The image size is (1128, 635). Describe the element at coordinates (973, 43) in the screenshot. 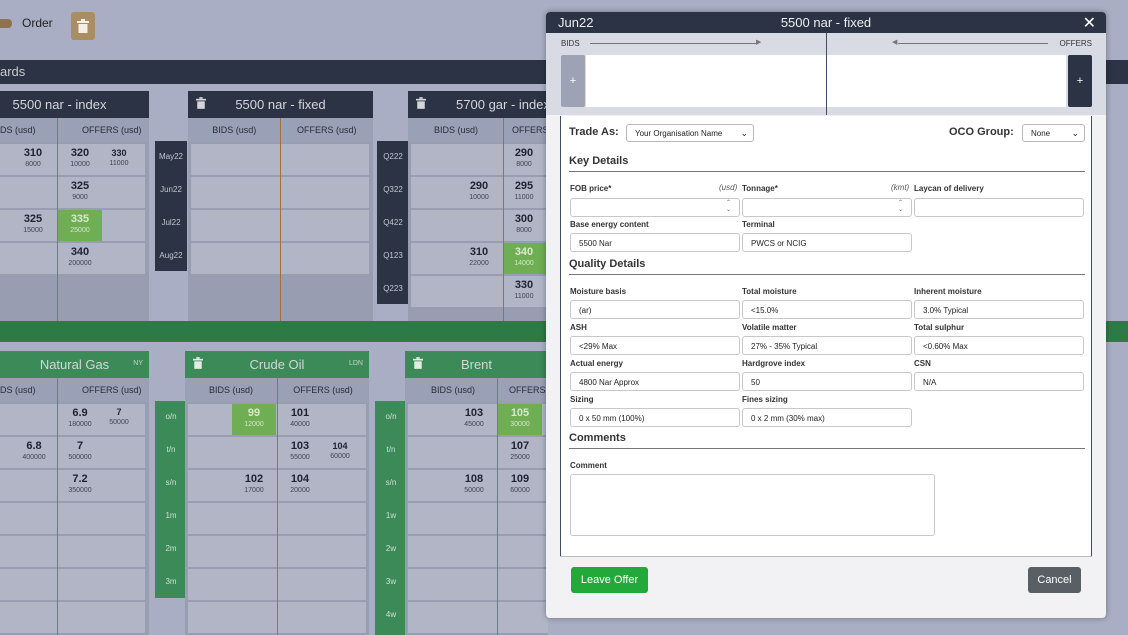

I see `arrow-left-icon` at that location.